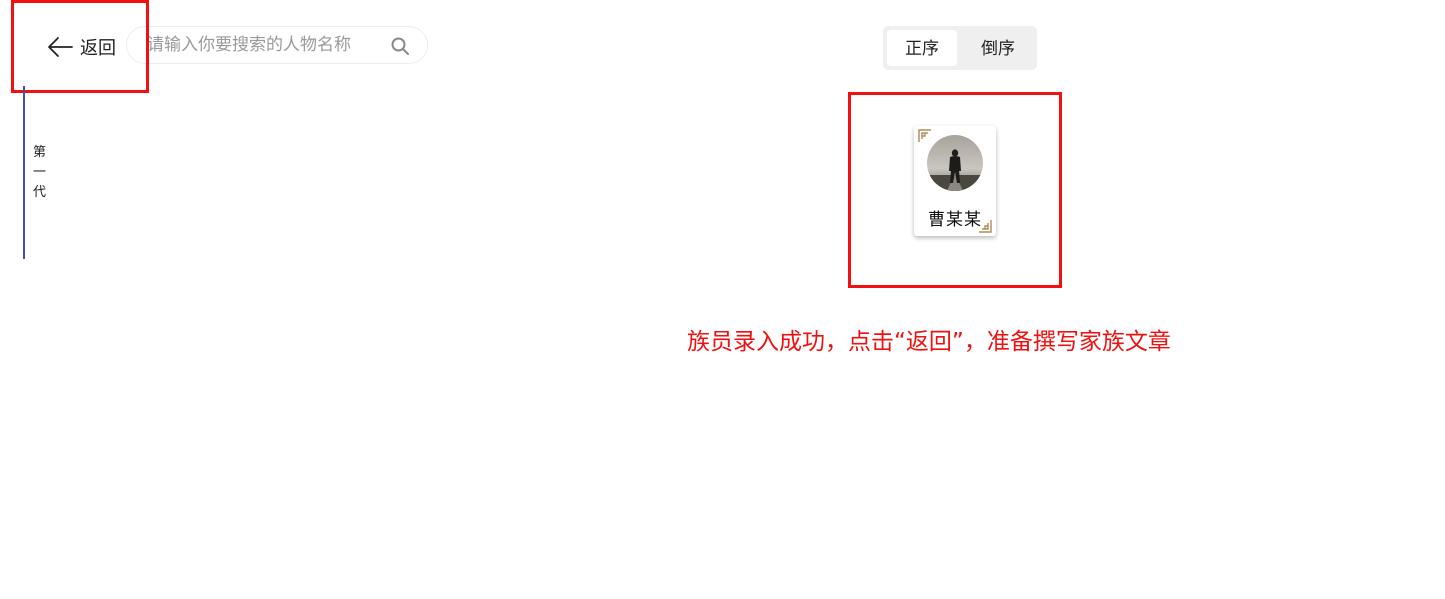  Describe the element at coordinates (960, 48) in the screenshot. I see `sort-toggle: 正序 倒序` at that location.